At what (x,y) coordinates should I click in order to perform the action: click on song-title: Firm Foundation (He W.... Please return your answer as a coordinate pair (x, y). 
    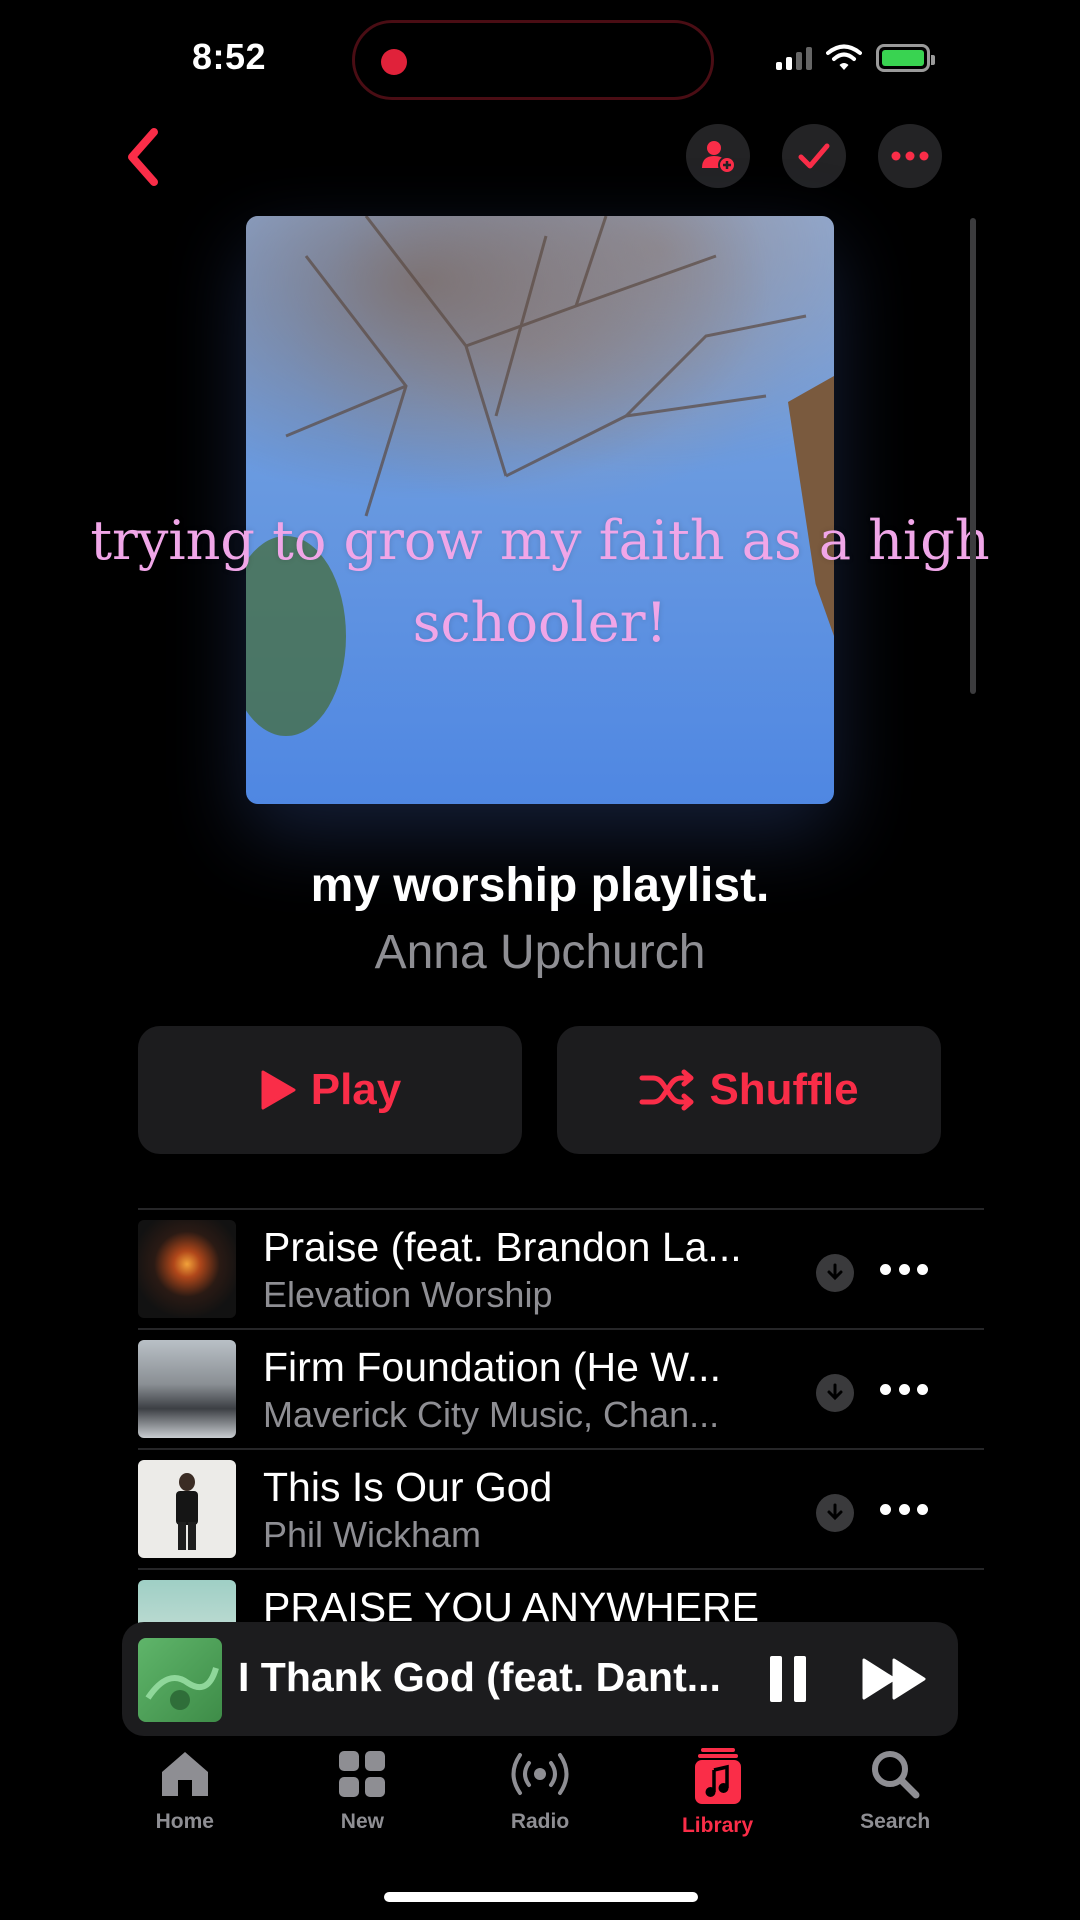
    Looking at the image, I should click on (492, 1367).